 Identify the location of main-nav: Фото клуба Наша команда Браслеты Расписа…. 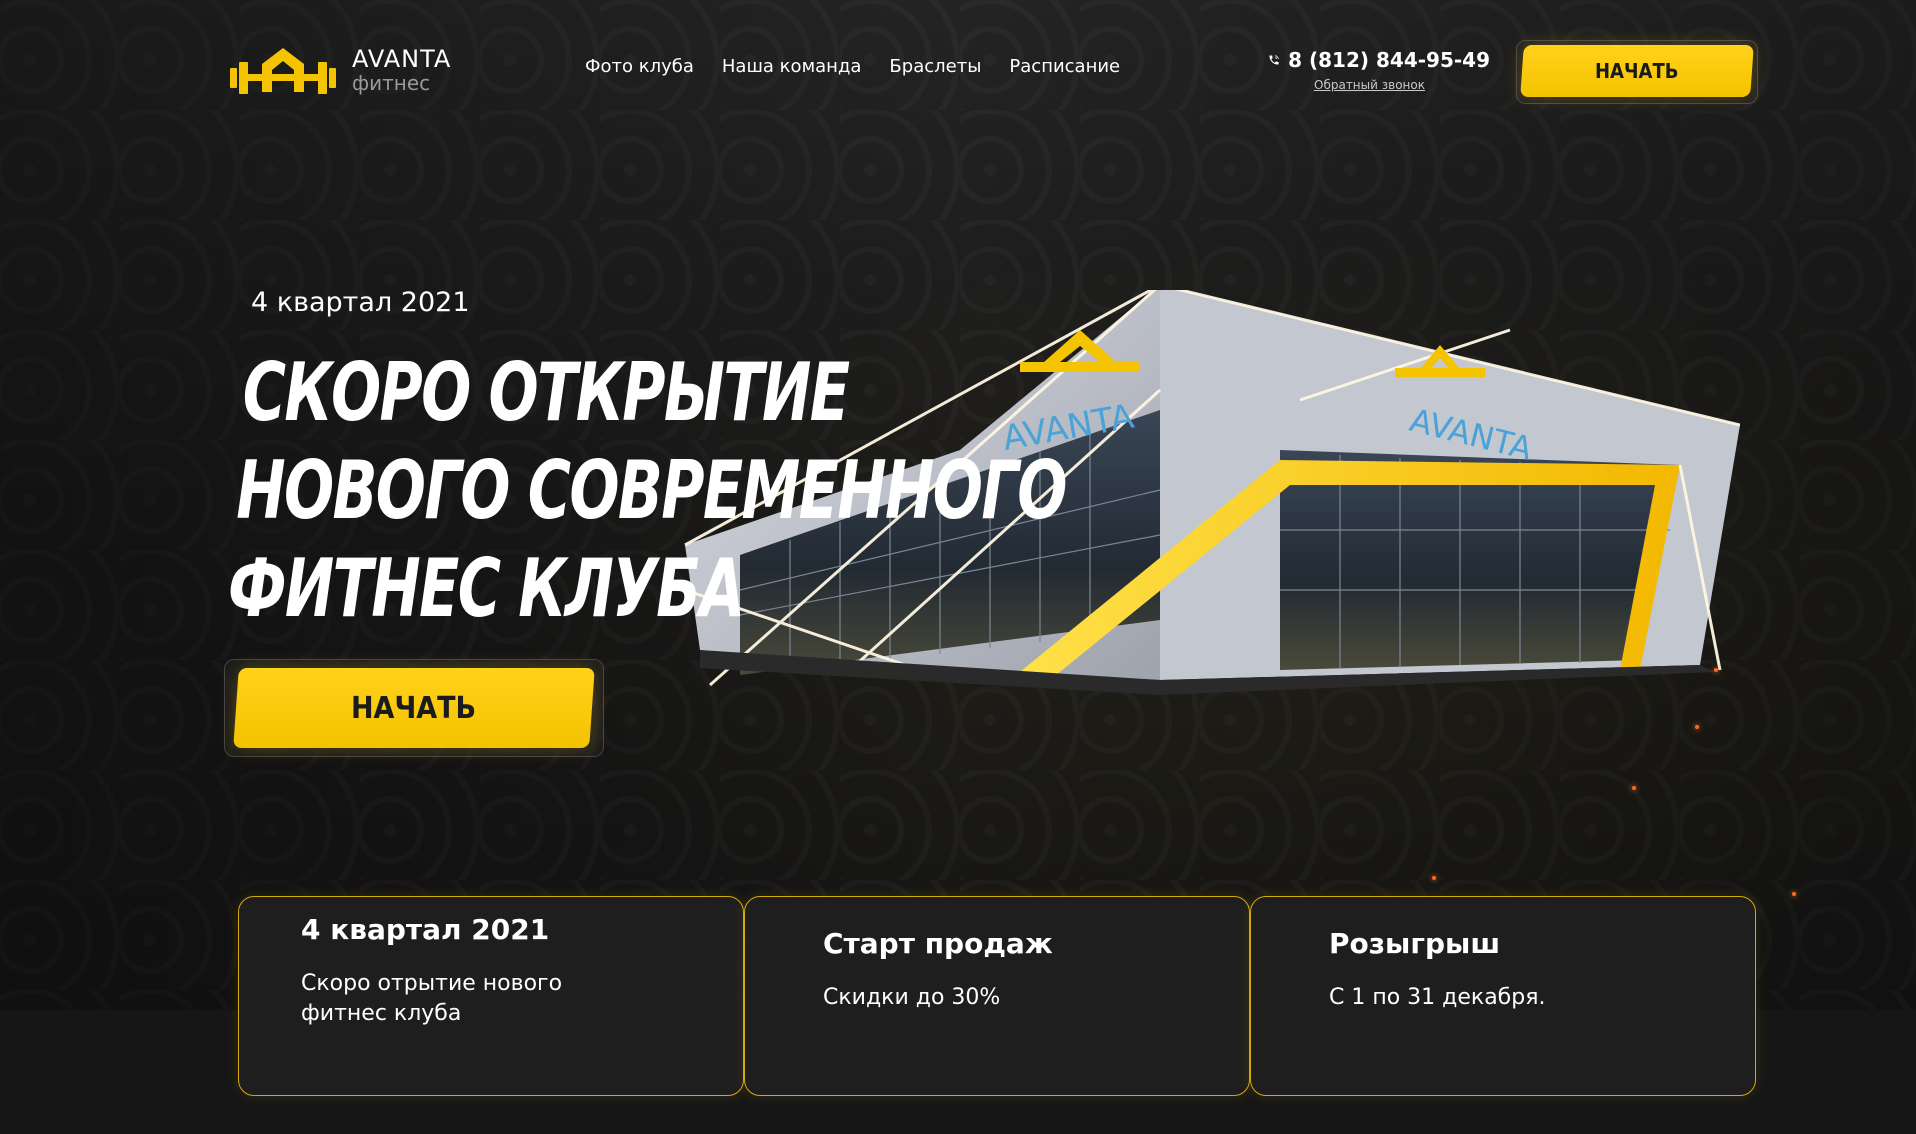
(852, 66).